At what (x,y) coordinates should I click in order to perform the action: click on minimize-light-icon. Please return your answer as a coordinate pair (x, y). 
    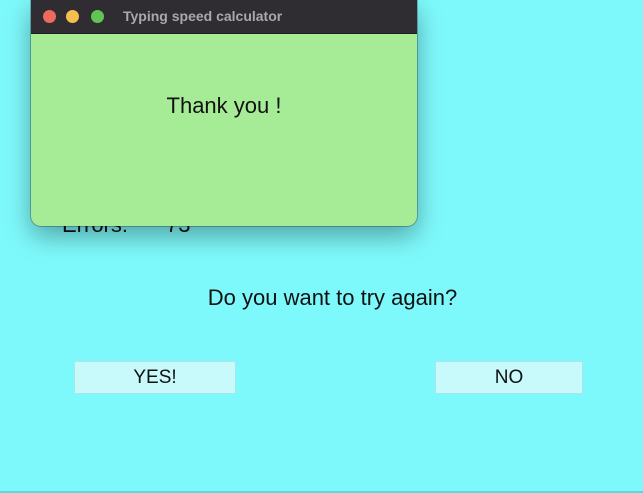
    Looking at the image, I should click on (72, 16).